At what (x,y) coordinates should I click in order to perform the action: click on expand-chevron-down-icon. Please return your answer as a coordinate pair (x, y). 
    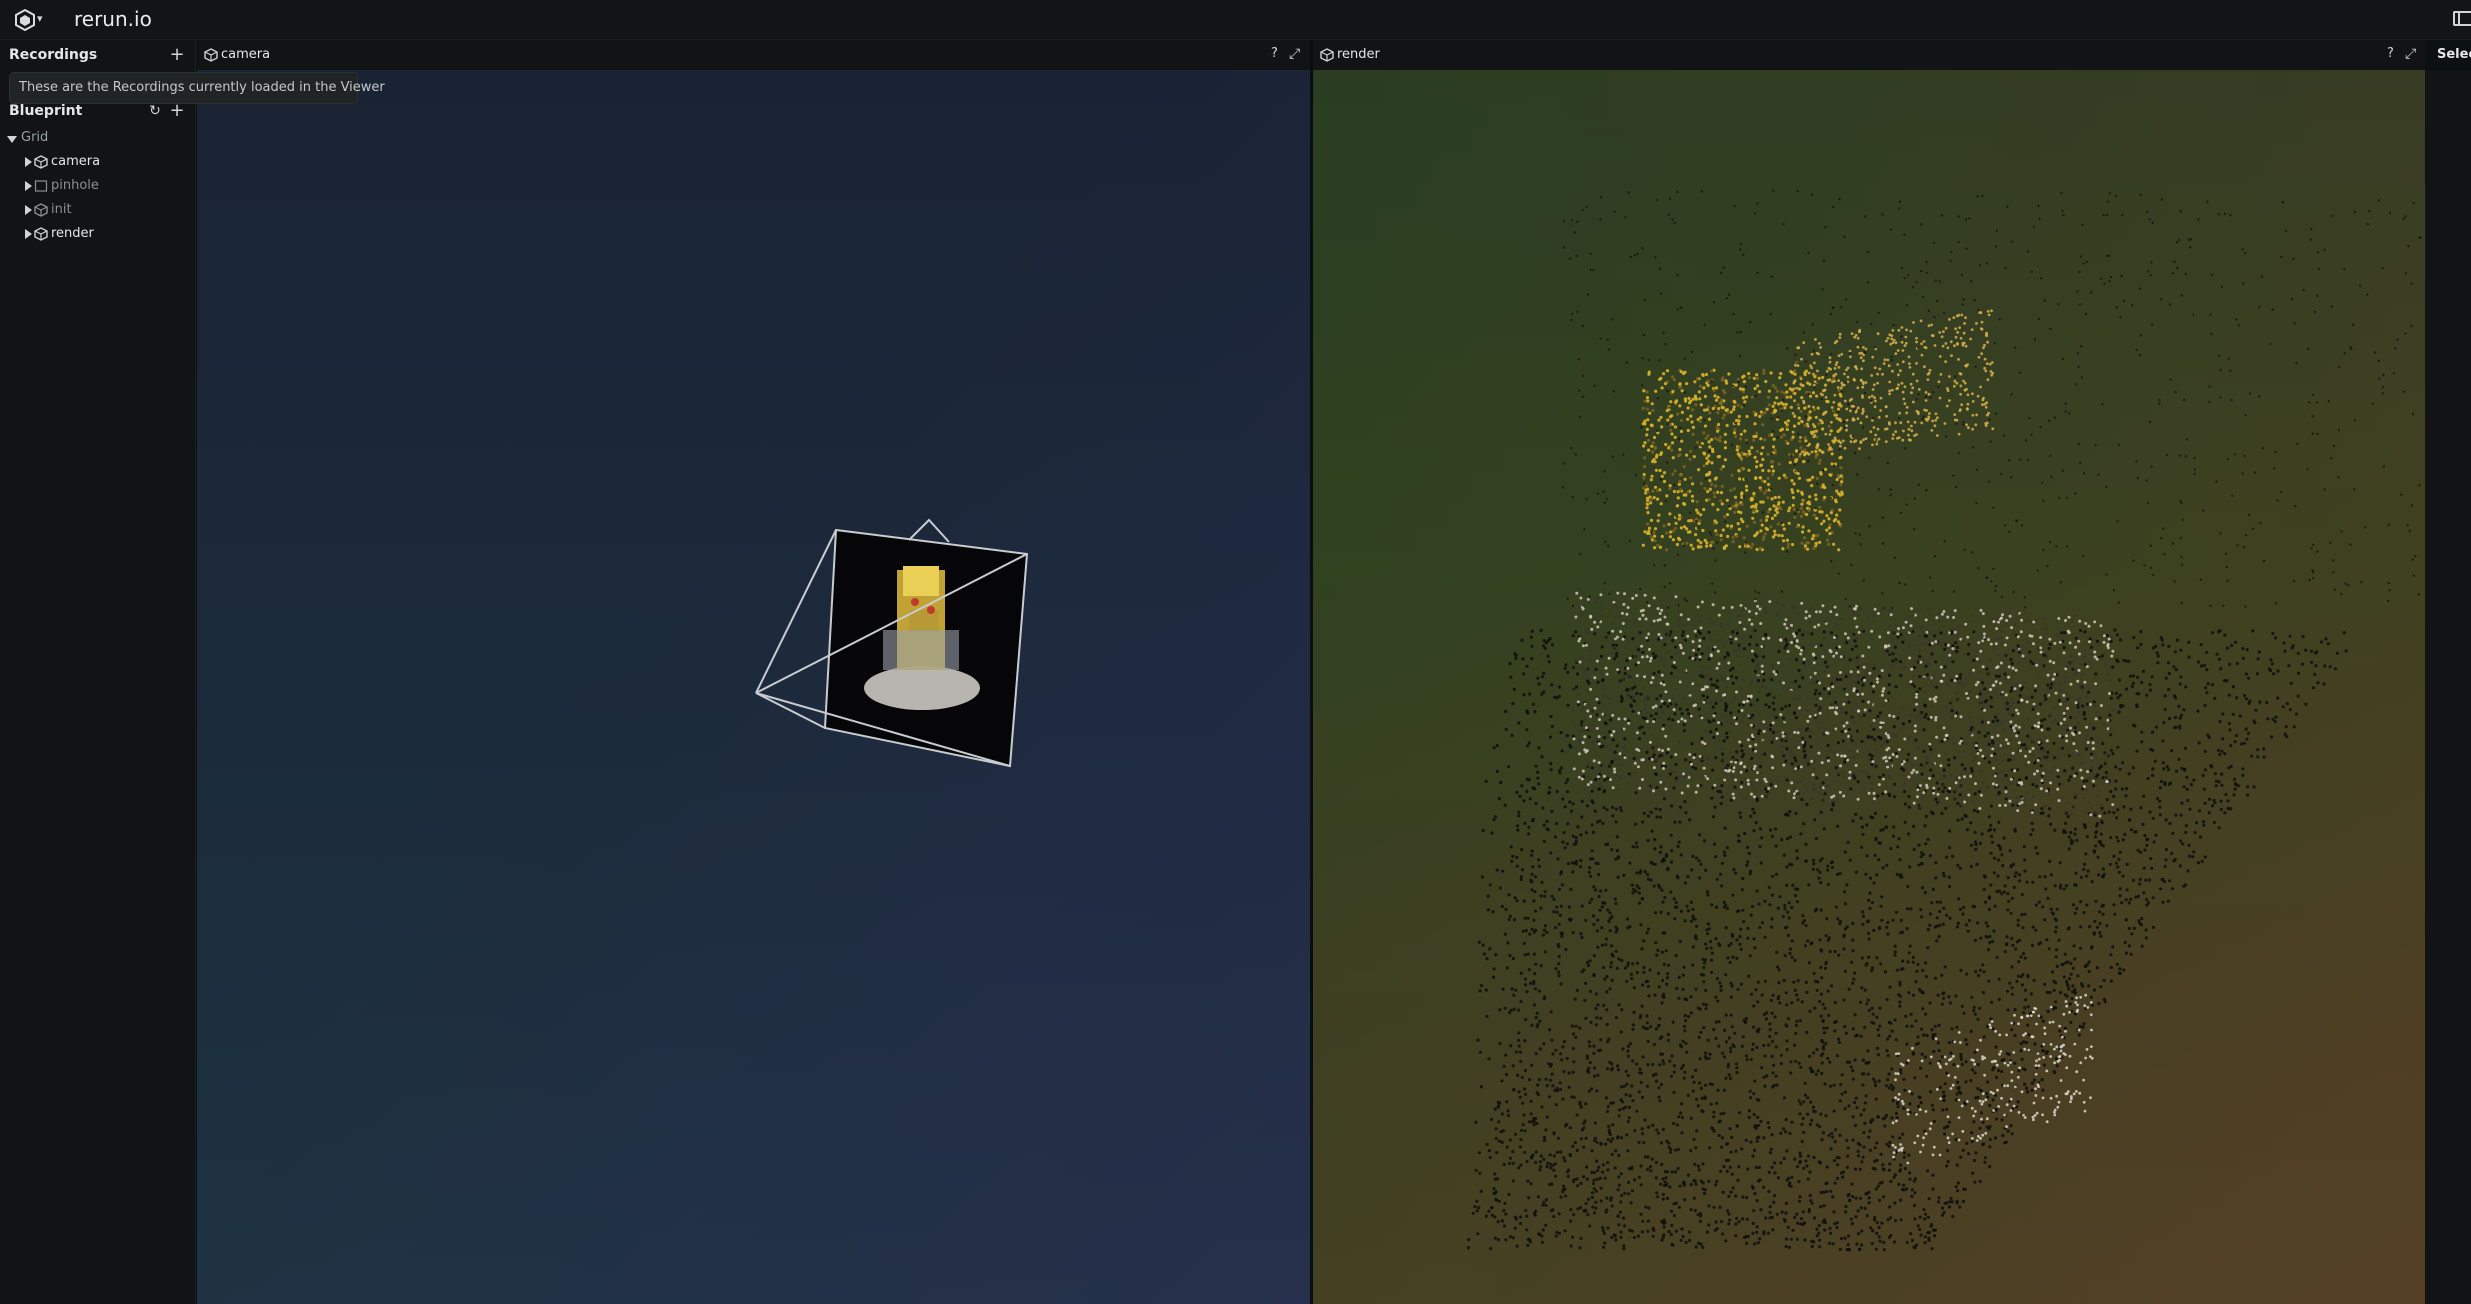
    Looking at the image, I should click on (12, 139).